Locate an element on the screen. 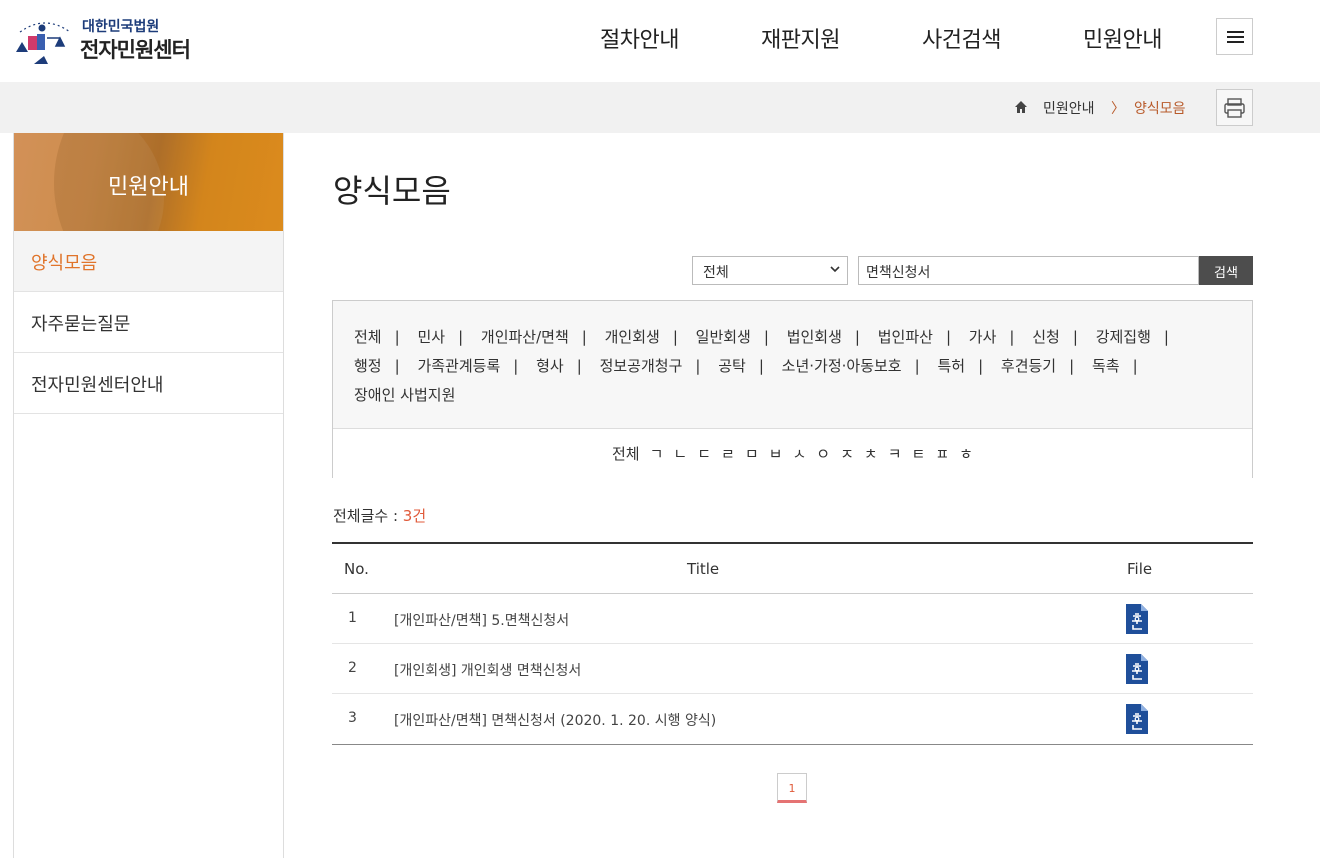  category-link: 개인회생 is located at coordinates (632, 337).